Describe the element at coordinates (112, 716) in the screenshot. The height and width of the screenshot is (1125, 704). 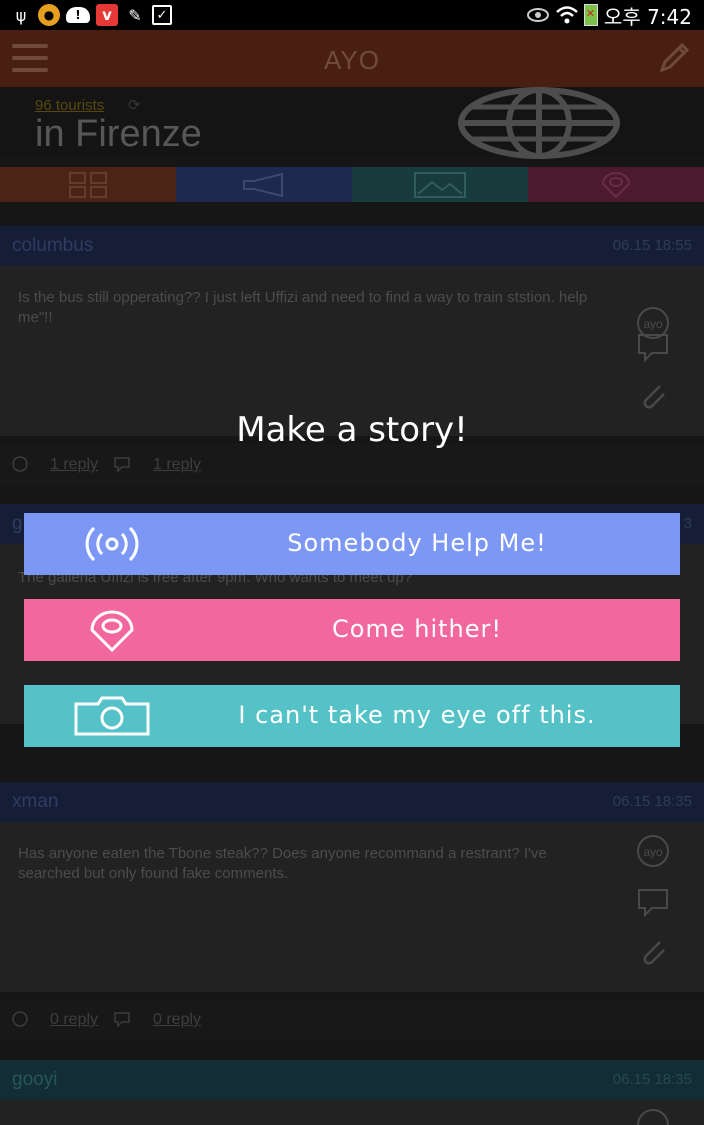
I see `camera-icon` at that location.